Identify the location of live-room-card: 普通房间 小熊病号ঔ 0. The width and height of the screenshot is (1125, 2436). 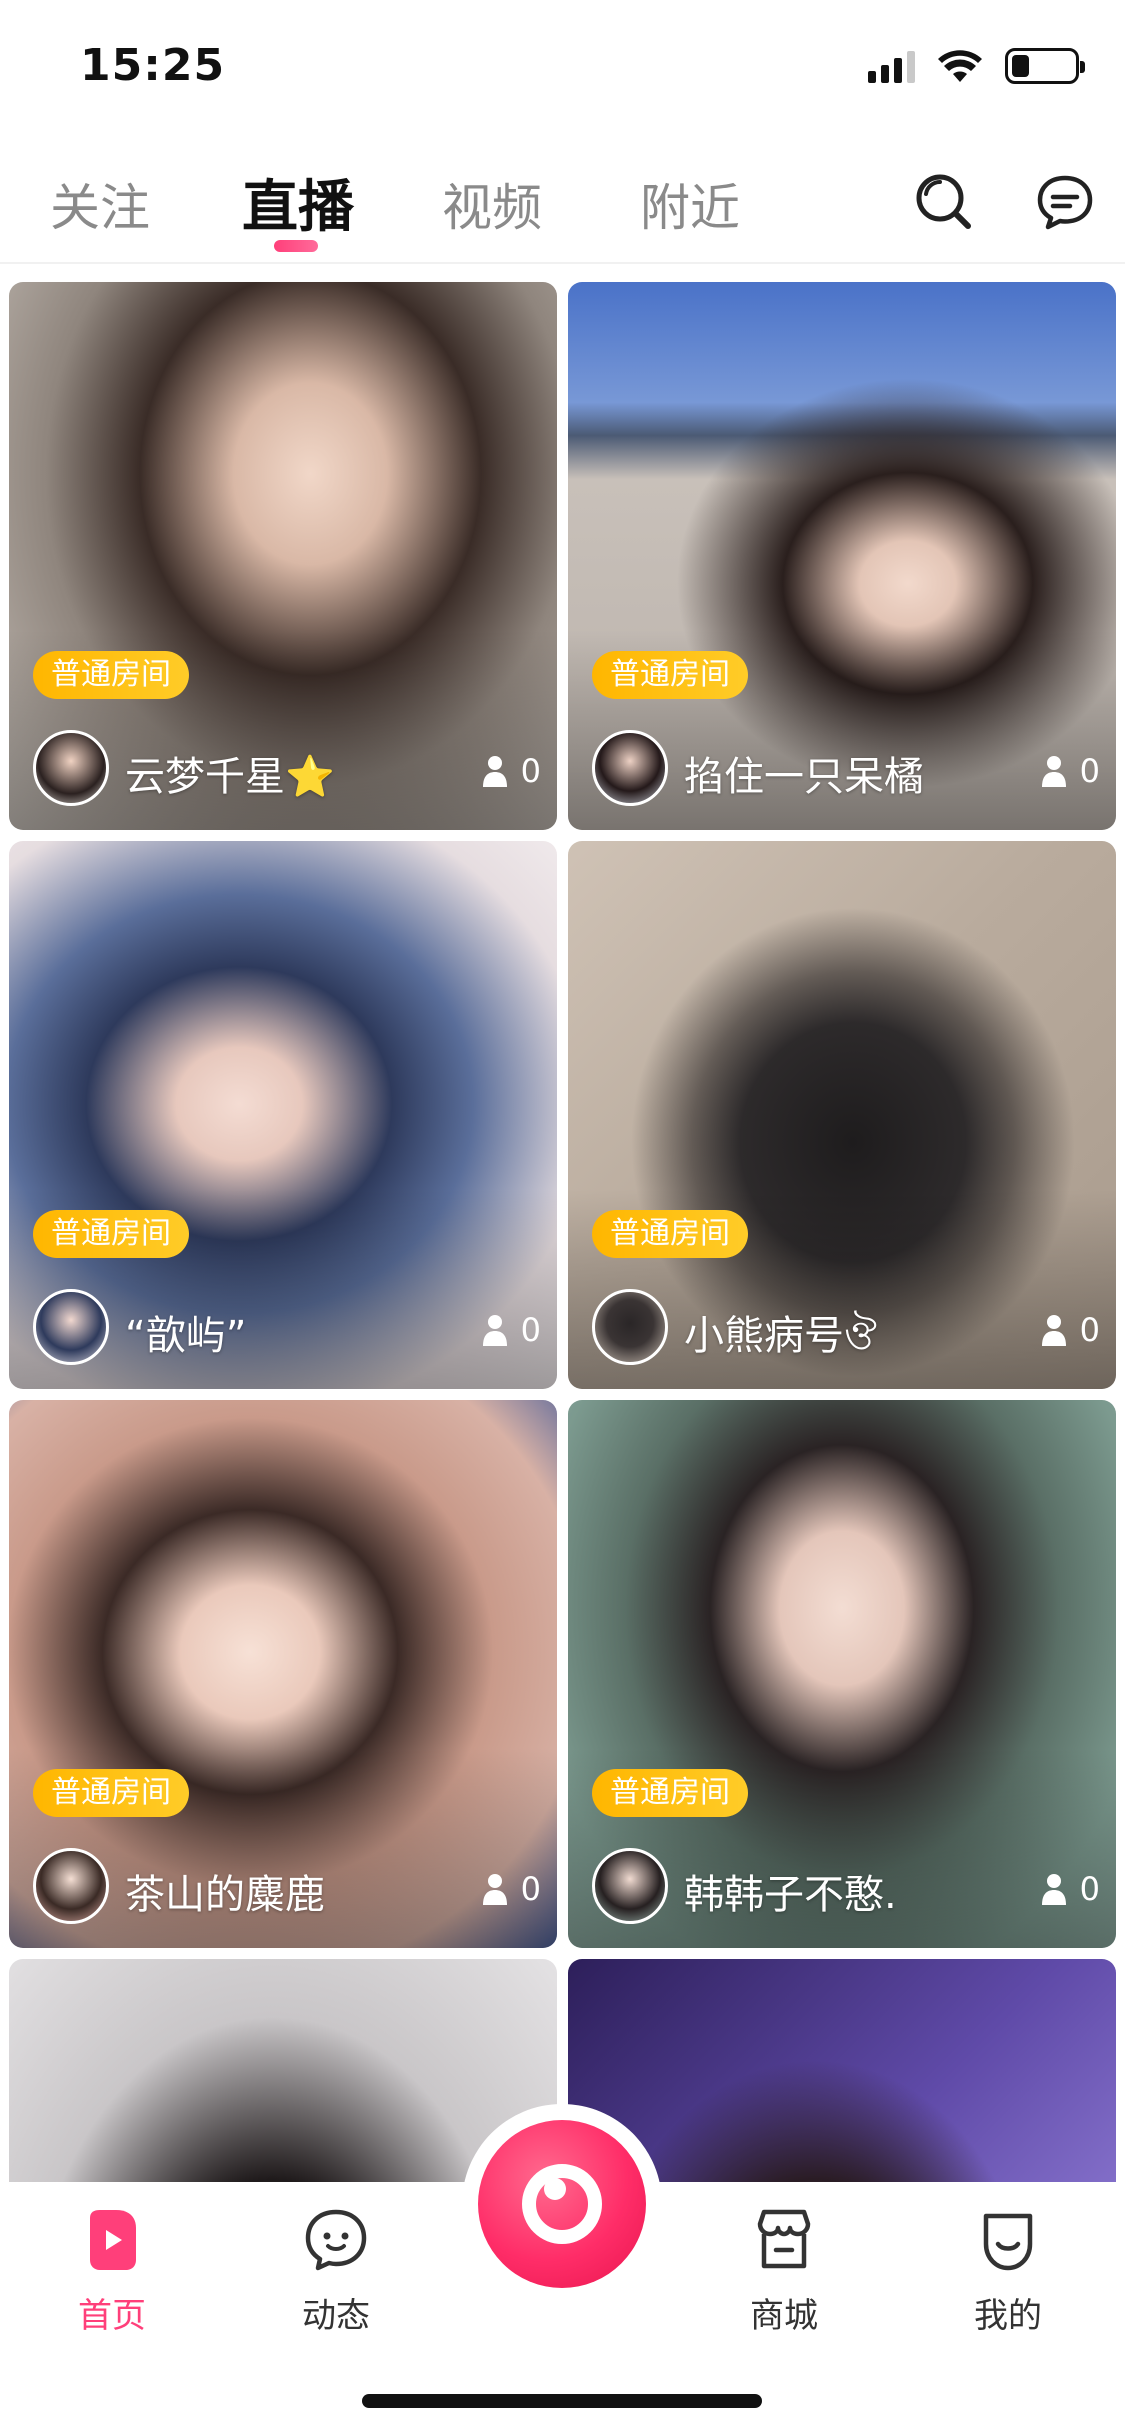
(842, 1115).